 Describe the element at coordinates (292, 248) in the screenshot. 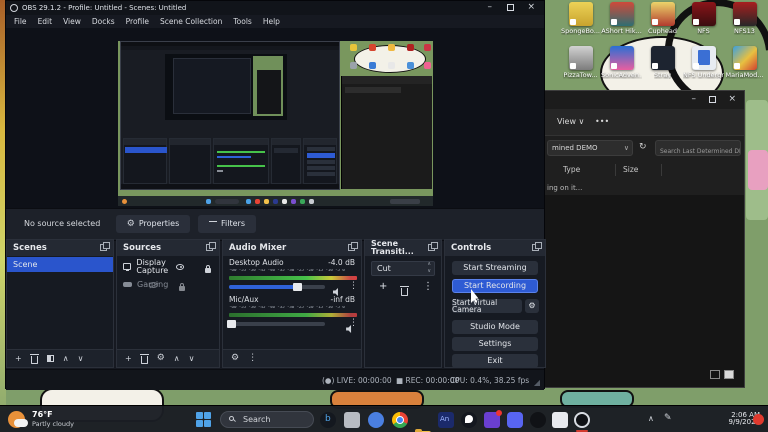

I see `mixer-header: Audio Mixer` at that location.